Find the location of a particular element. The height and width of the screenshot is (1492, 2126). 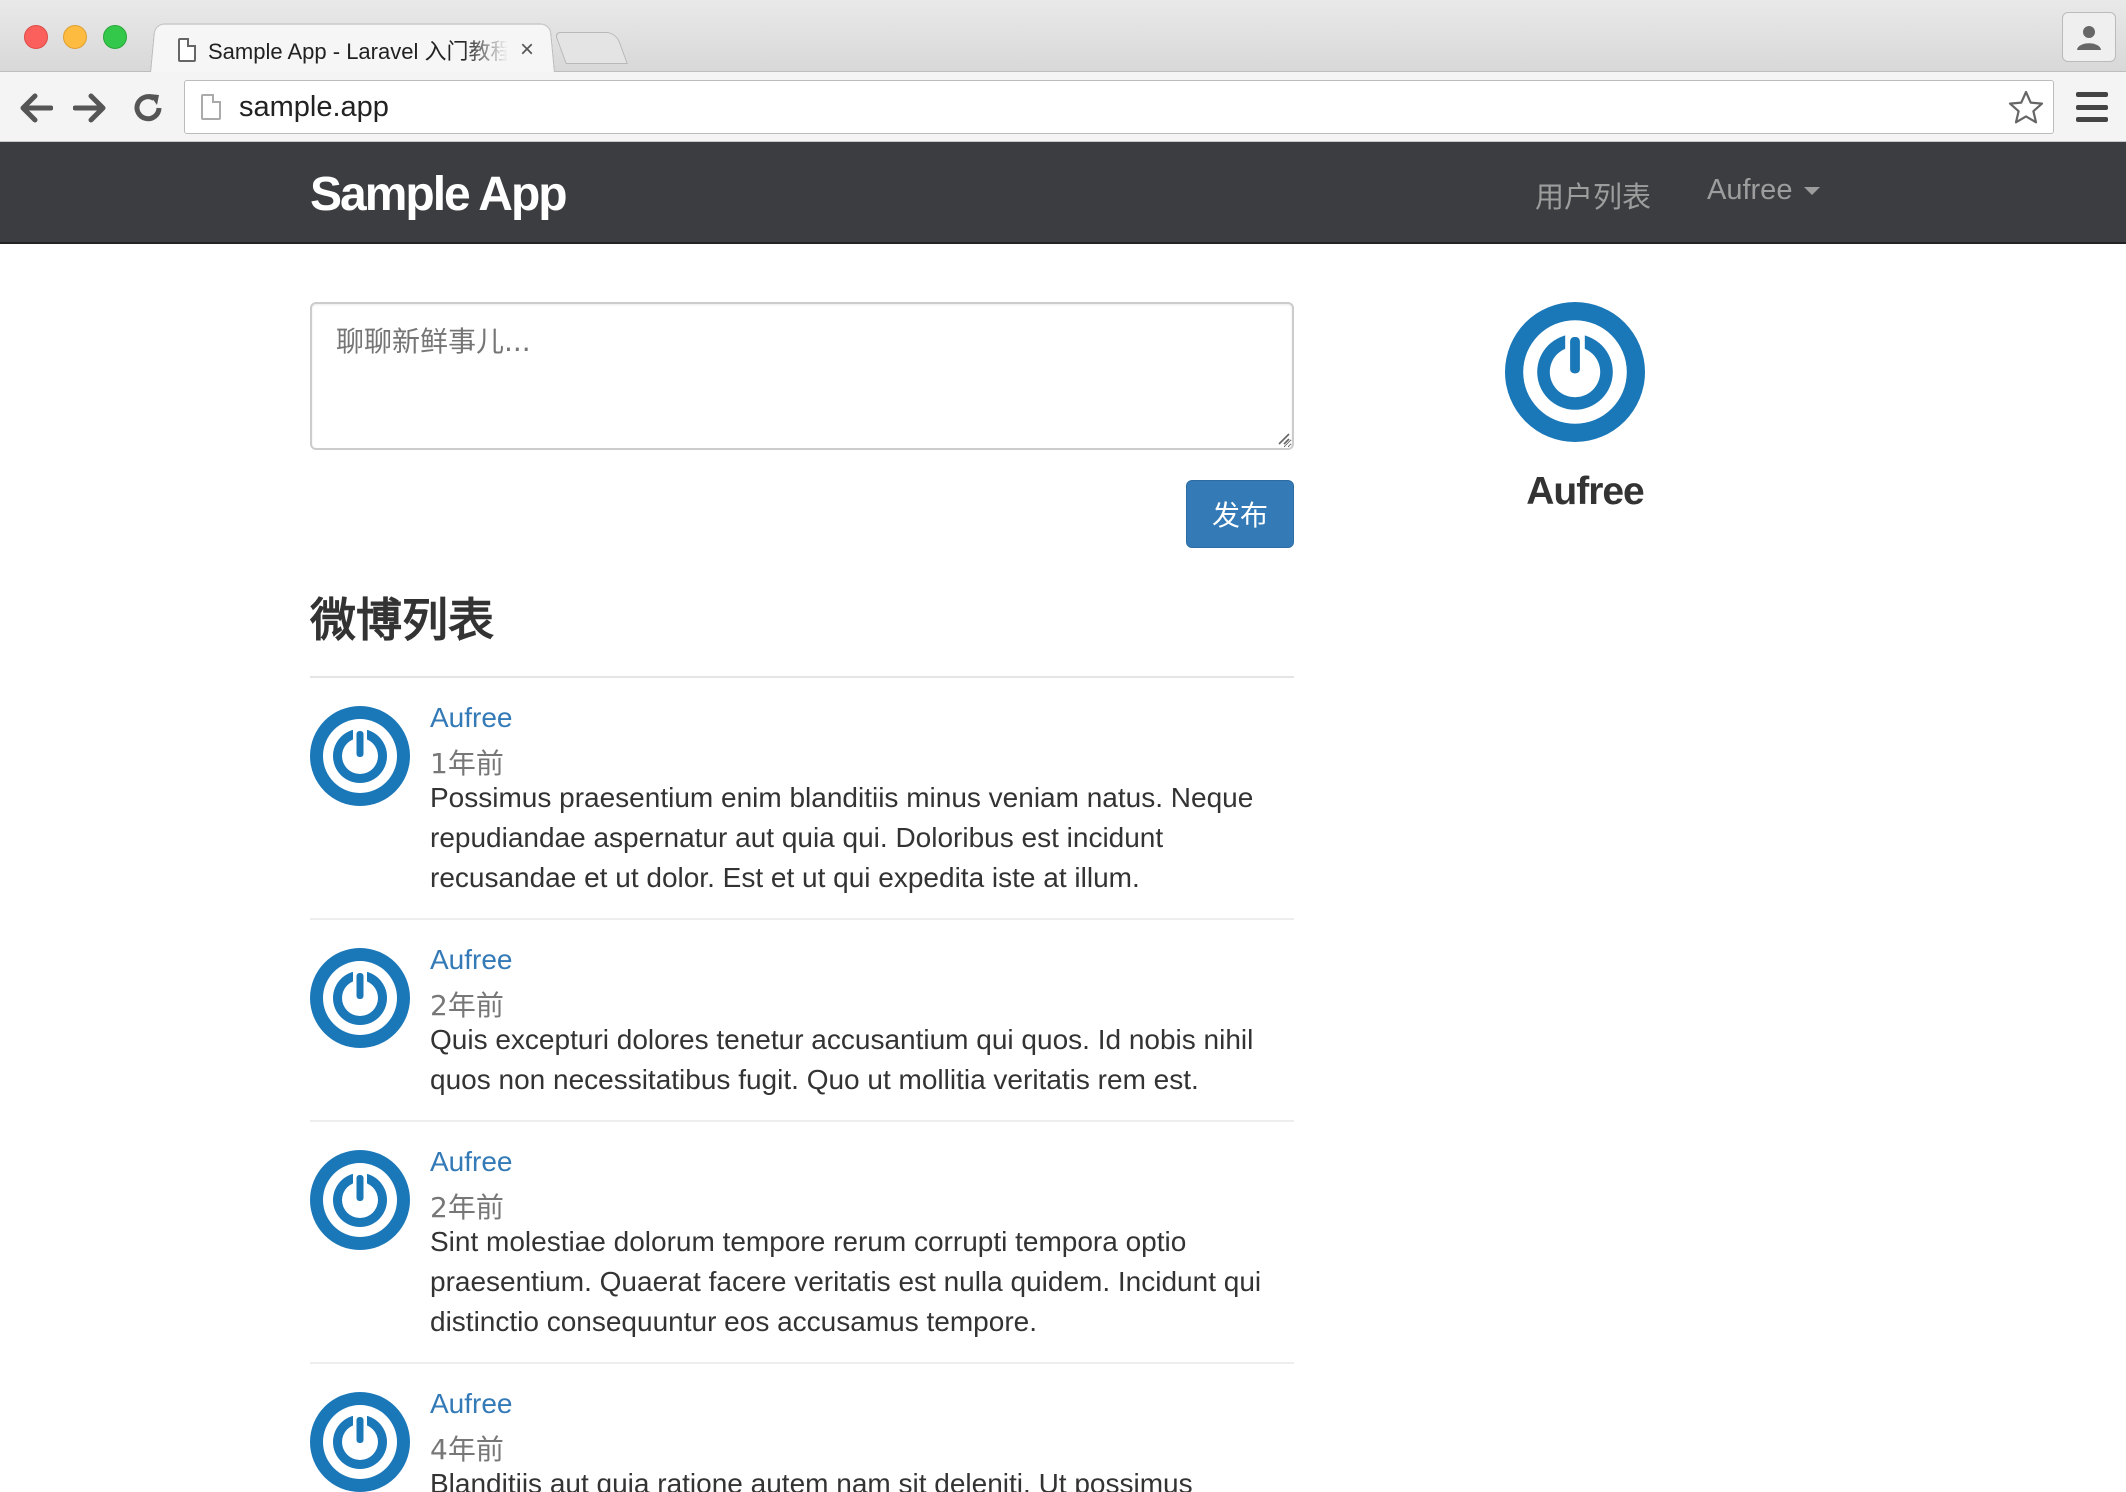

browser-toolbar: sample.app is located at coordinates (1063, 107).